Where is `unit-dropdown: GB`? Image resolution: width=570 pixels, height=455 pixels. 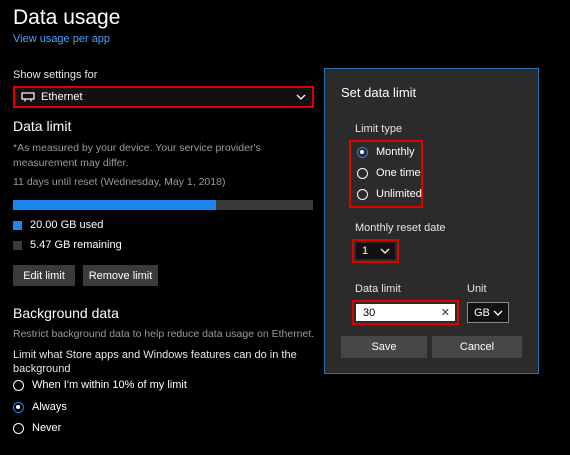
unit-dropdown: GB is located at coordinates (488, 312).